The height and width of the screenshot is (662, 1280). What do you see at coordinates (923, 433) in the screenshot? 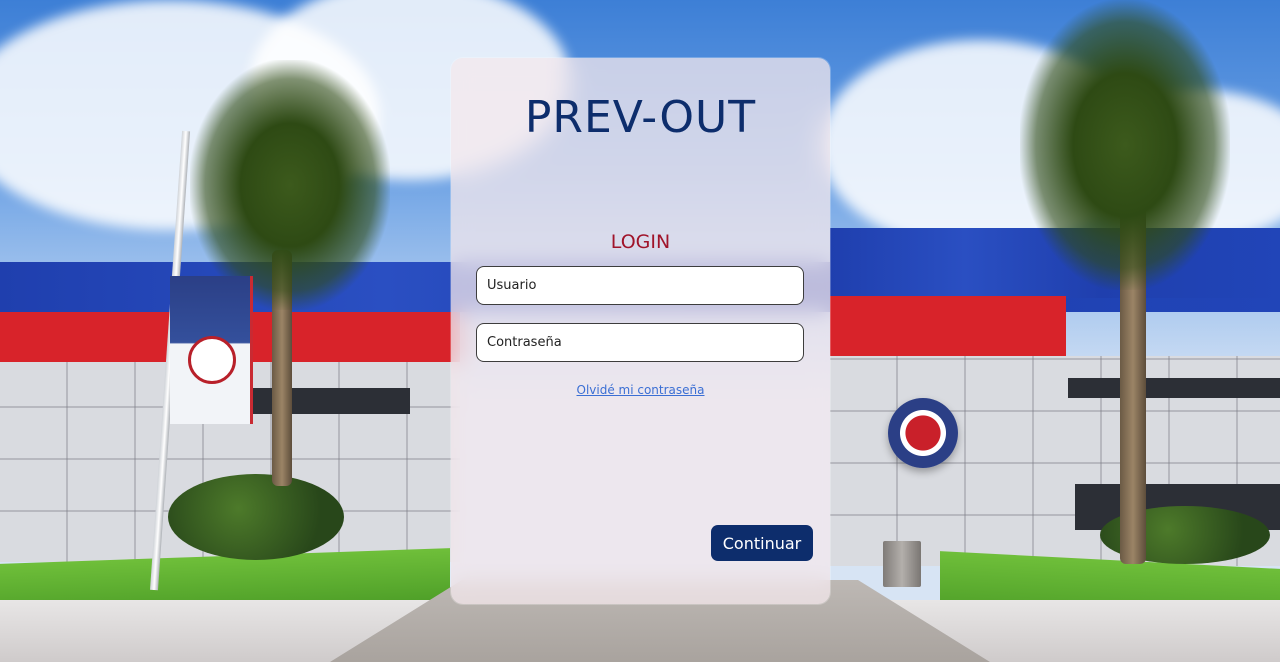
I see `upq-logo` at bounding box center [923, 433].